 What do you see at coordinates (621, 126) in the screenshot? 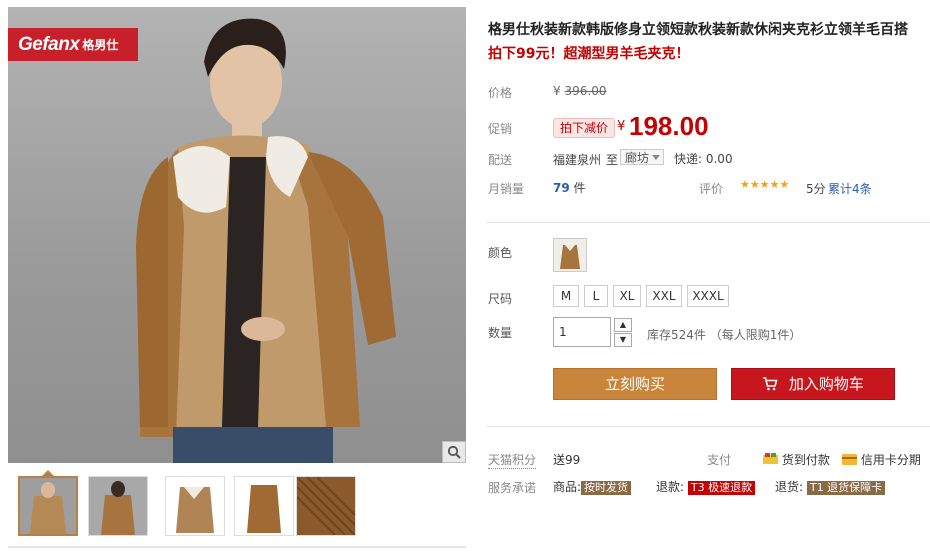
I see `promo-currency: ¥` at bounding box center [621, 126].